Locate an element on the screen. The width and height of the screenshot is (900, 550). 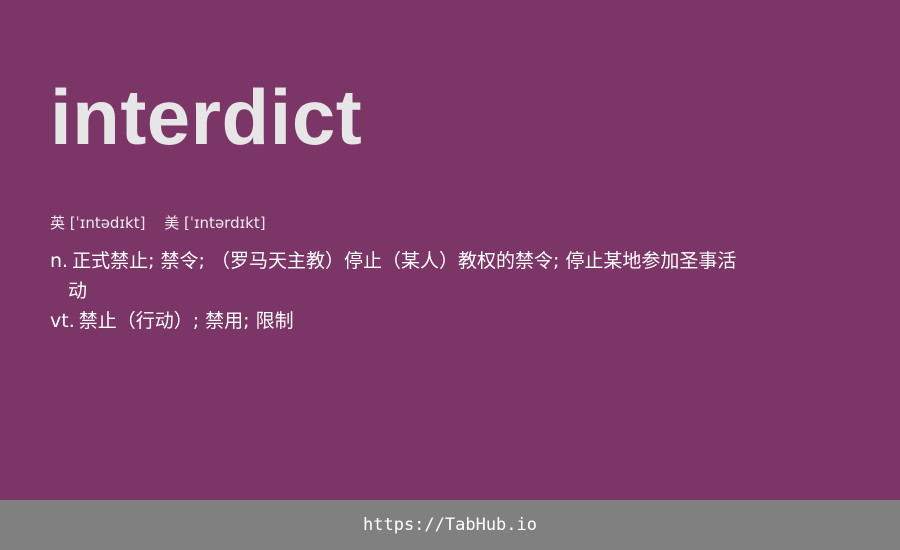
part-of-speech: n. is located at coordinates (59, 261).